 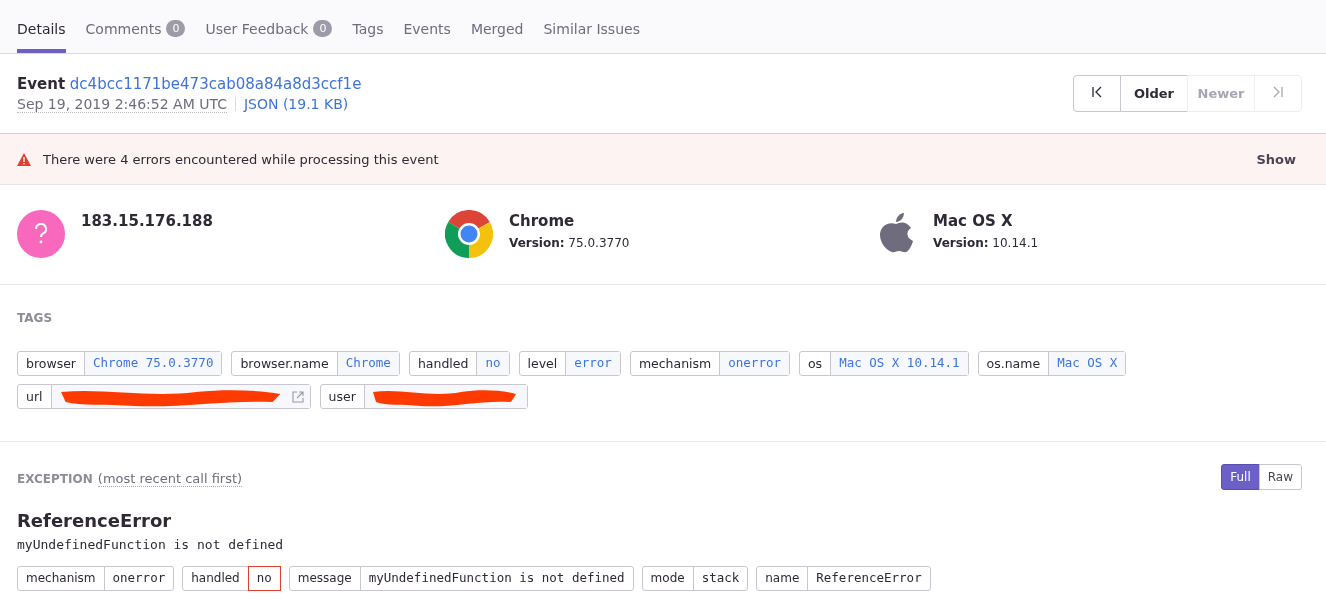 What do you see at coordinates (95, 520) in the screenshot?
I see `exception-type: ReferenceError` at bounding box center [95, 520].